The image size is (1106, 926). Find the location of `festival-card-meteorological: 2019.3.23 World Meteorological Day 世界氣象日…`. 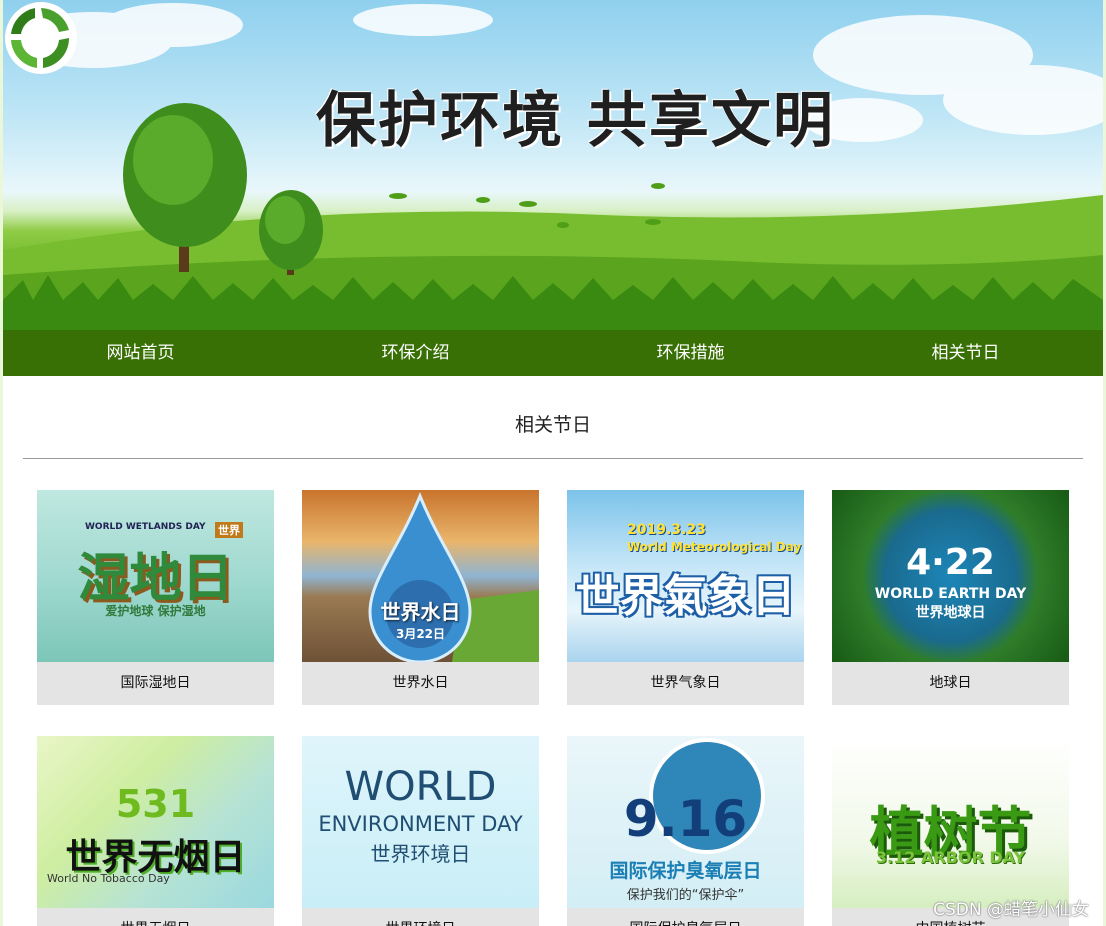

festival-card-meteorological: 2019.3.23 World Meteorological Day 世界氣象日… is located at coordinates (685, 597).